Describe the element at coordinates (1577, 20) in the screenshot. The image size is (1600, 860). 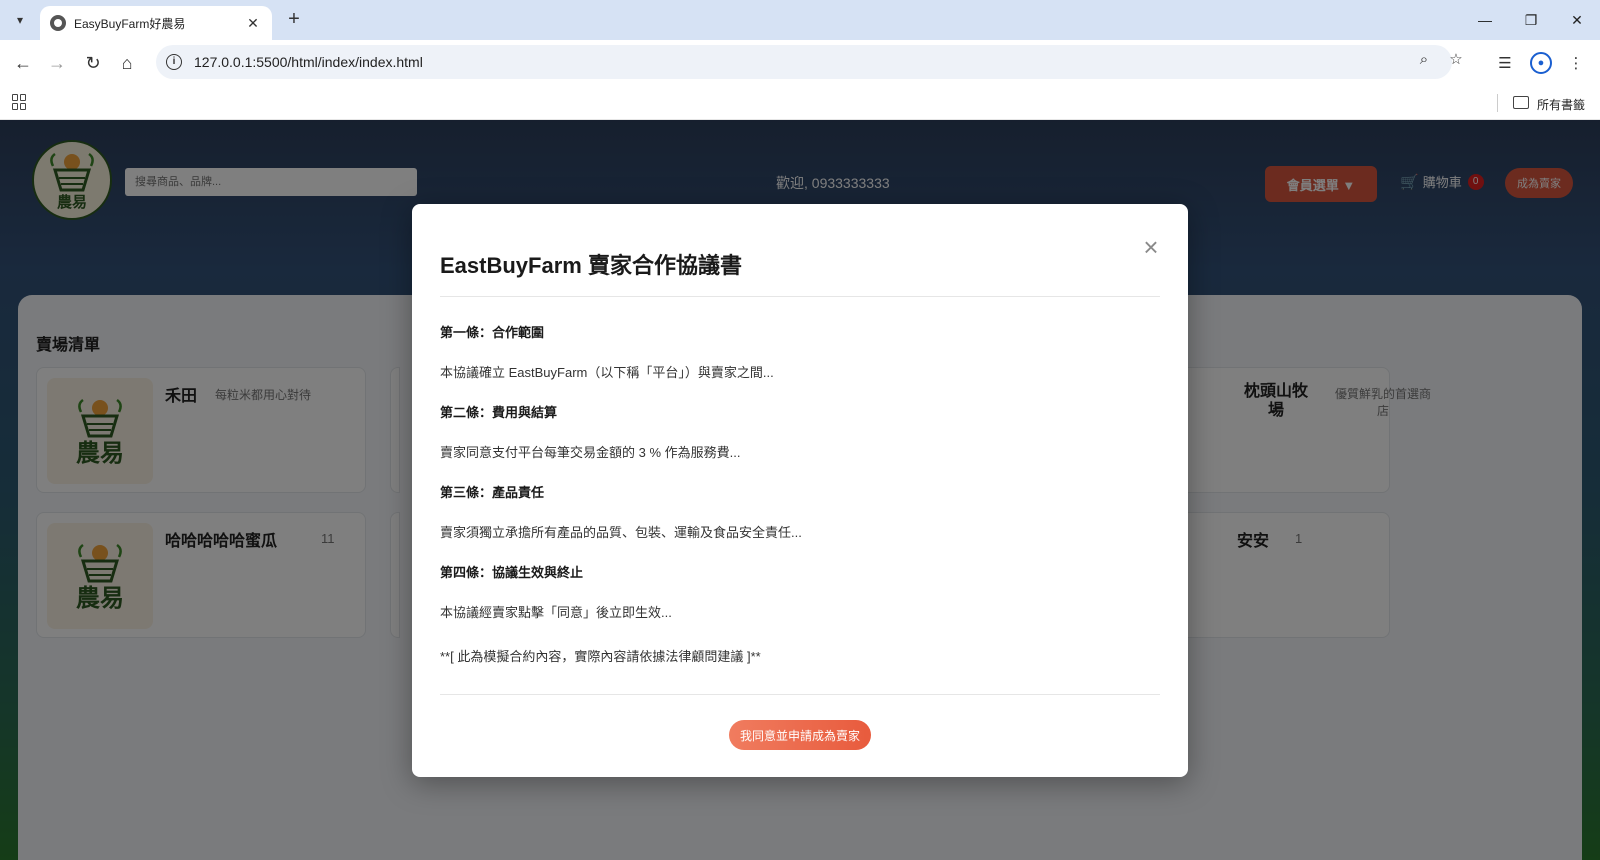
I see `close-window-button: ✕` at that location.